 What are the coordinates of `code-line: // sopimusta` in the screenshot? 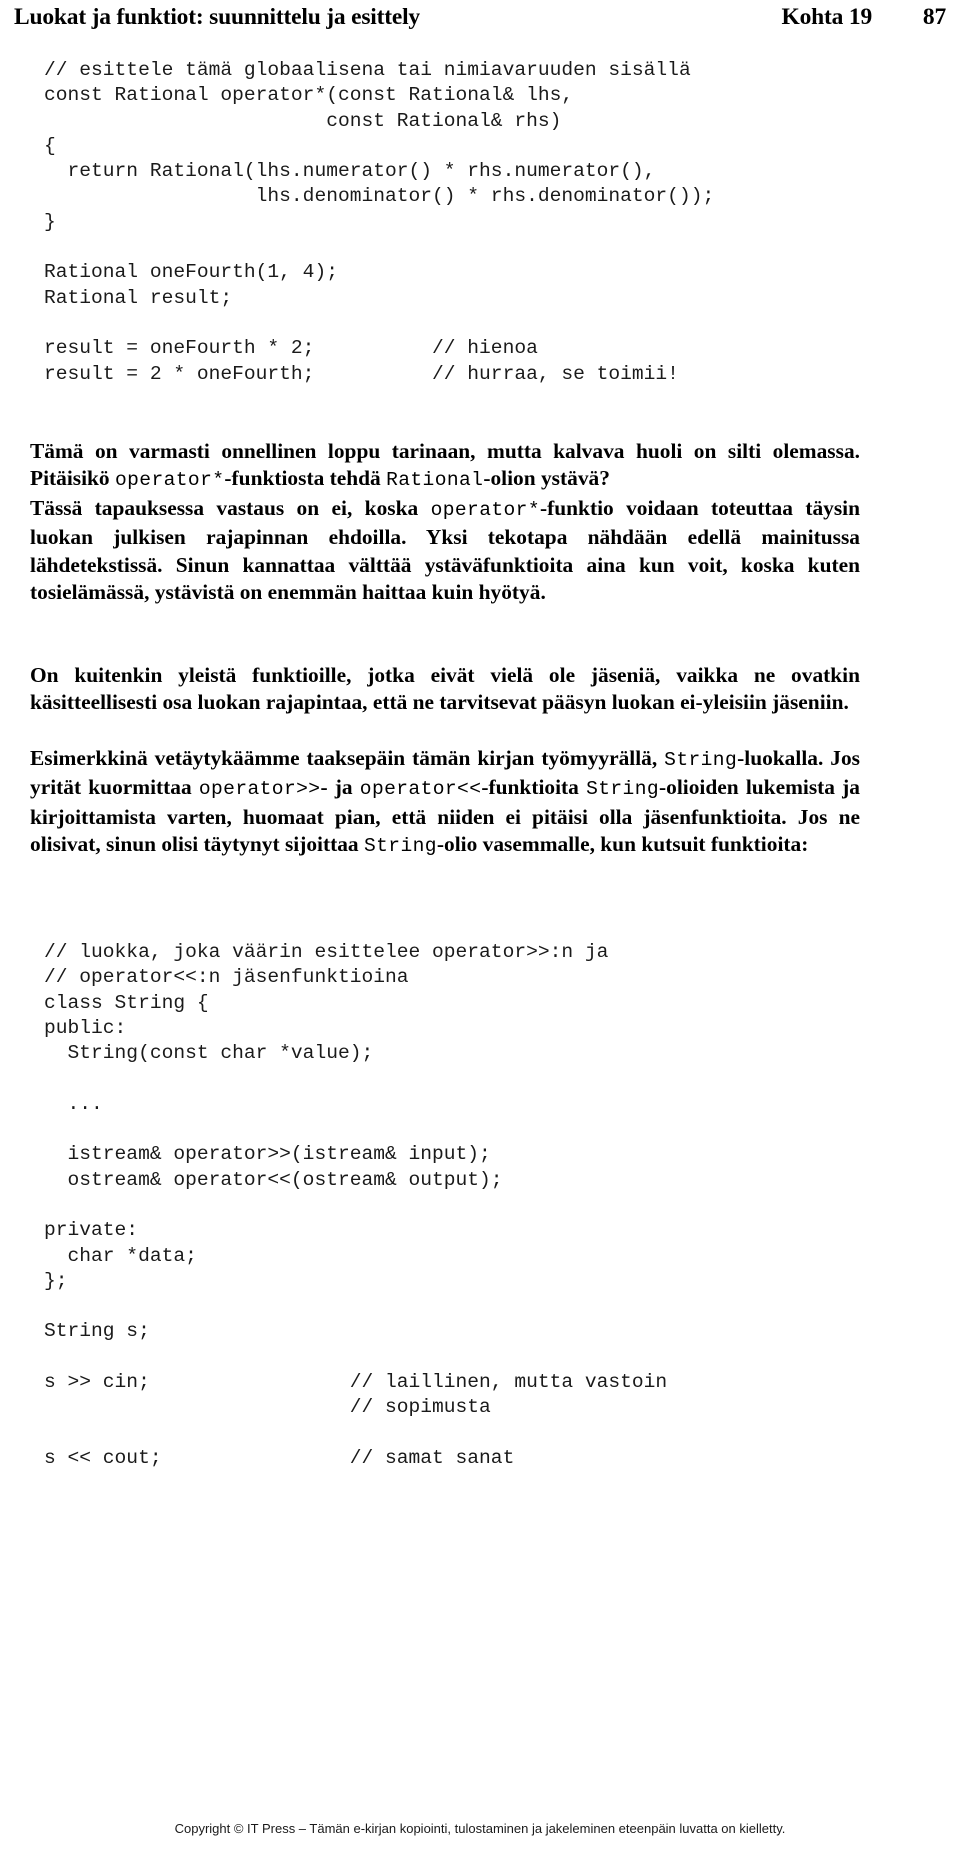 It's located at (267, 1407).